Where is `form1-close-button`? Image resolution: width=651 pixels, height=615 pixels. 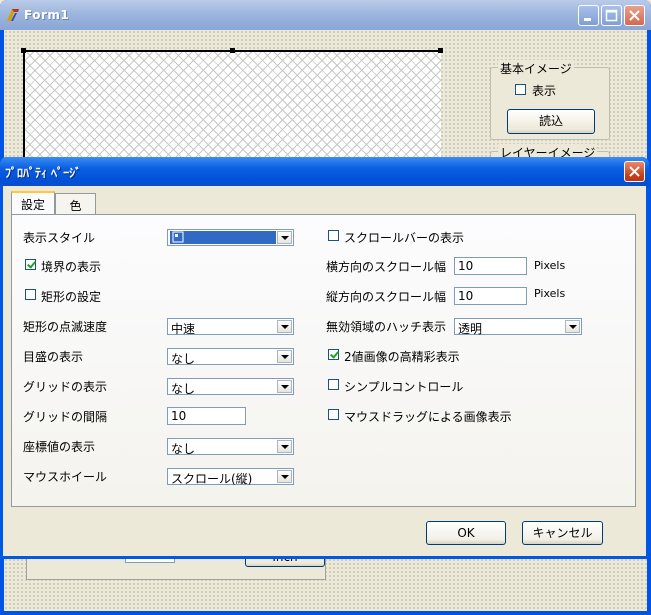
form1-close-button is located at coordinates (634, 15).